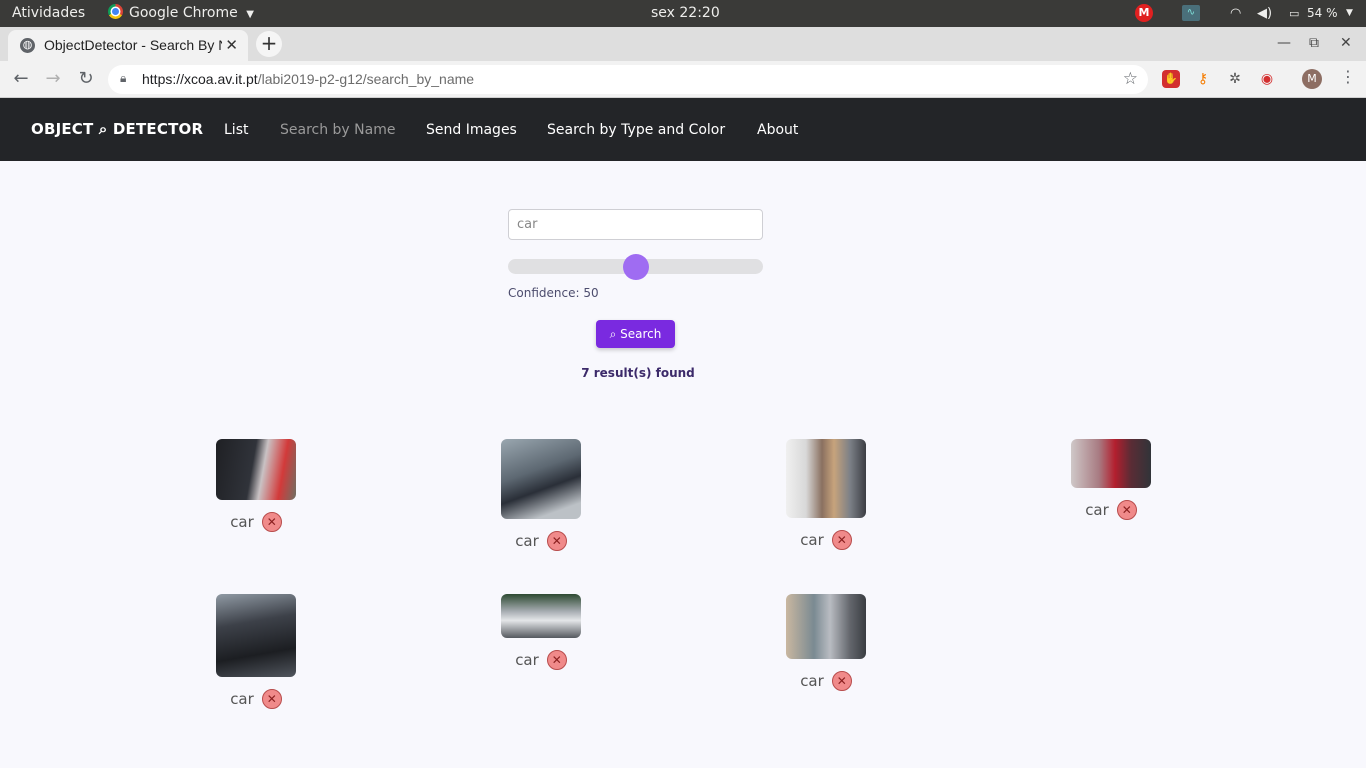 The width and height of the screenshot is (1366, 768). I want to click on clock: sex 22:20, so click(685, 13).